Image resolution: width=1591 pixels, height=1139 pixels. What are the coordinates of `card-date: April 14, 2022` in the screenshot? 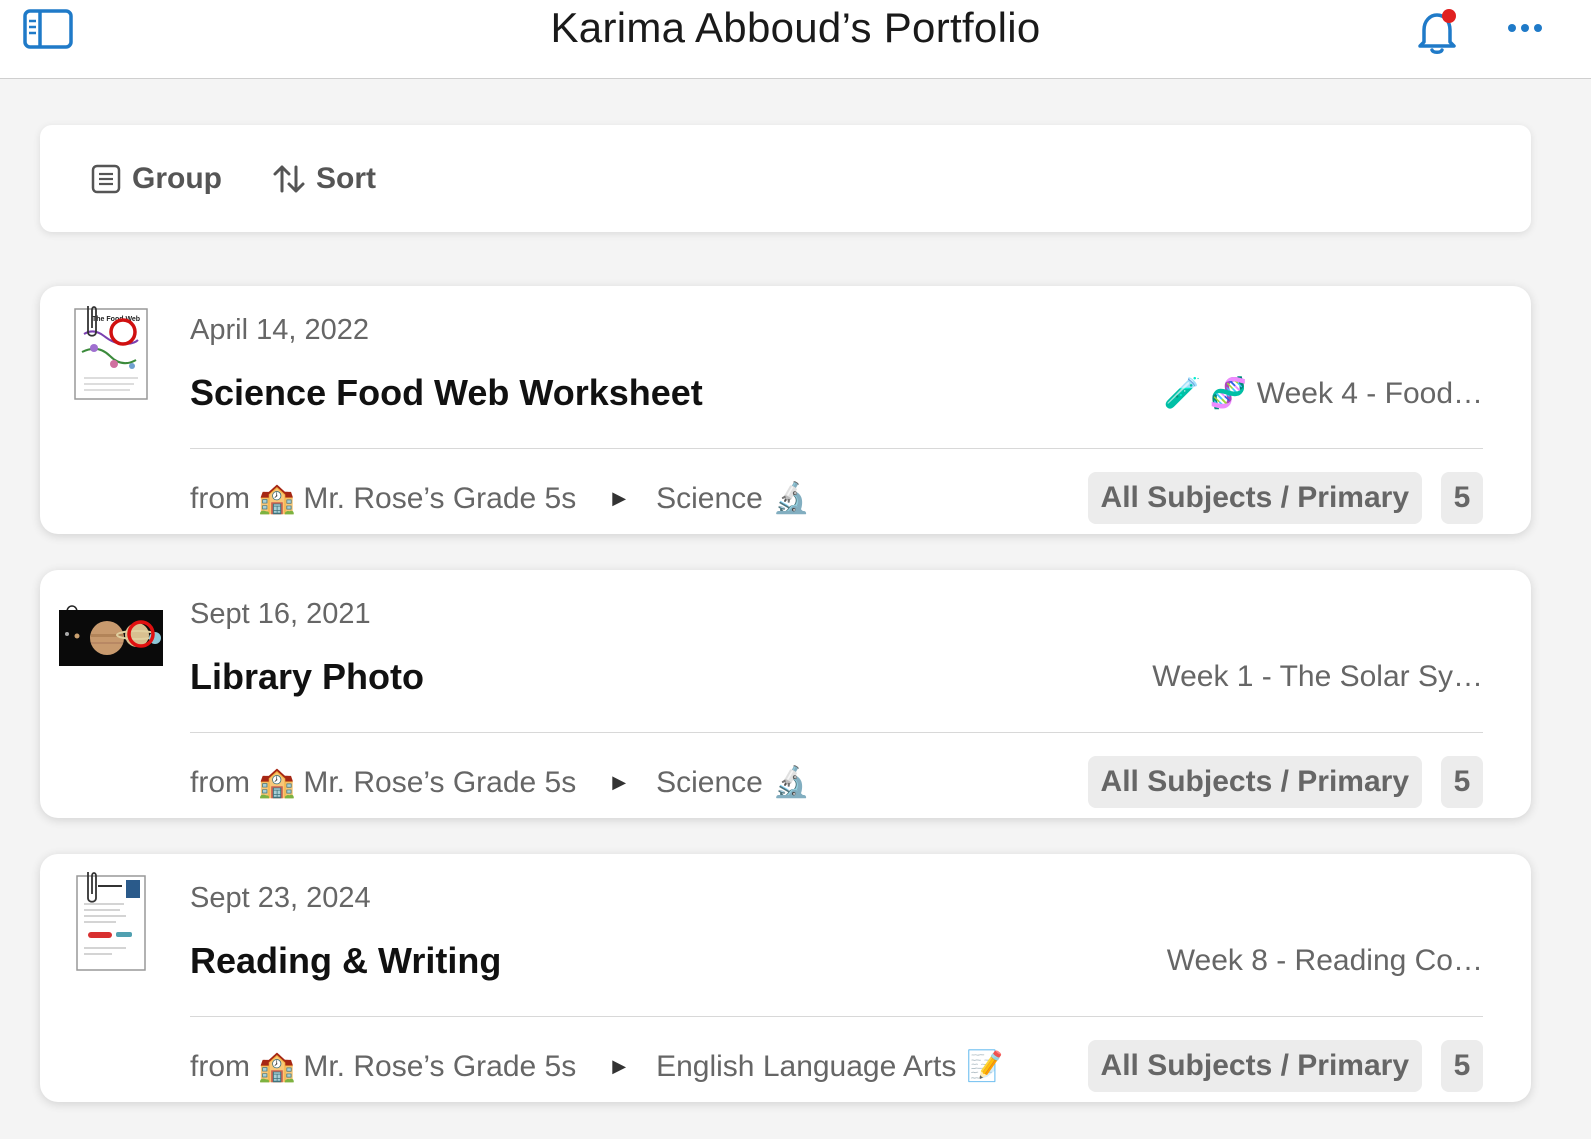 It's located at (279, 330).